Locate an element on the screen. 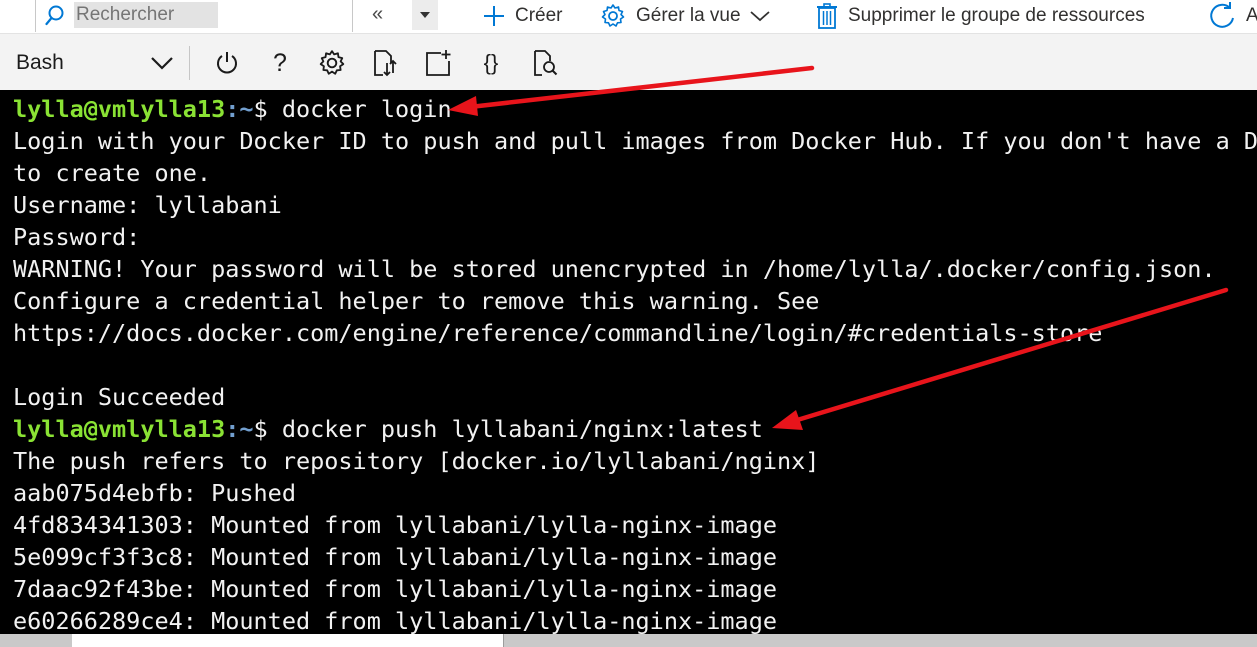 The image size is (1257, 647). restart-button is located at coordinates (227, 63).